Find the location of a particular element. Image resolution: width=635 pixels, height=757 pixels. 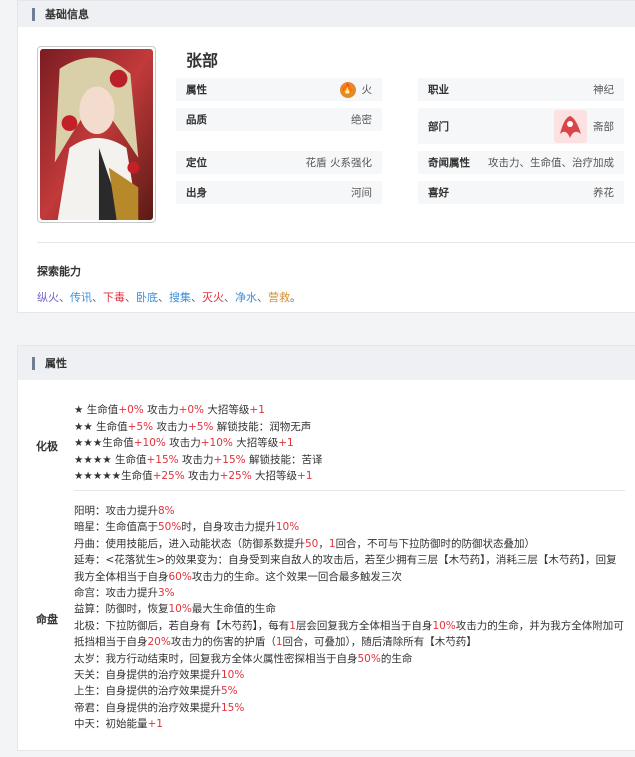

attr-quality: 品质 绝密 is located at coordinates (279, 119).